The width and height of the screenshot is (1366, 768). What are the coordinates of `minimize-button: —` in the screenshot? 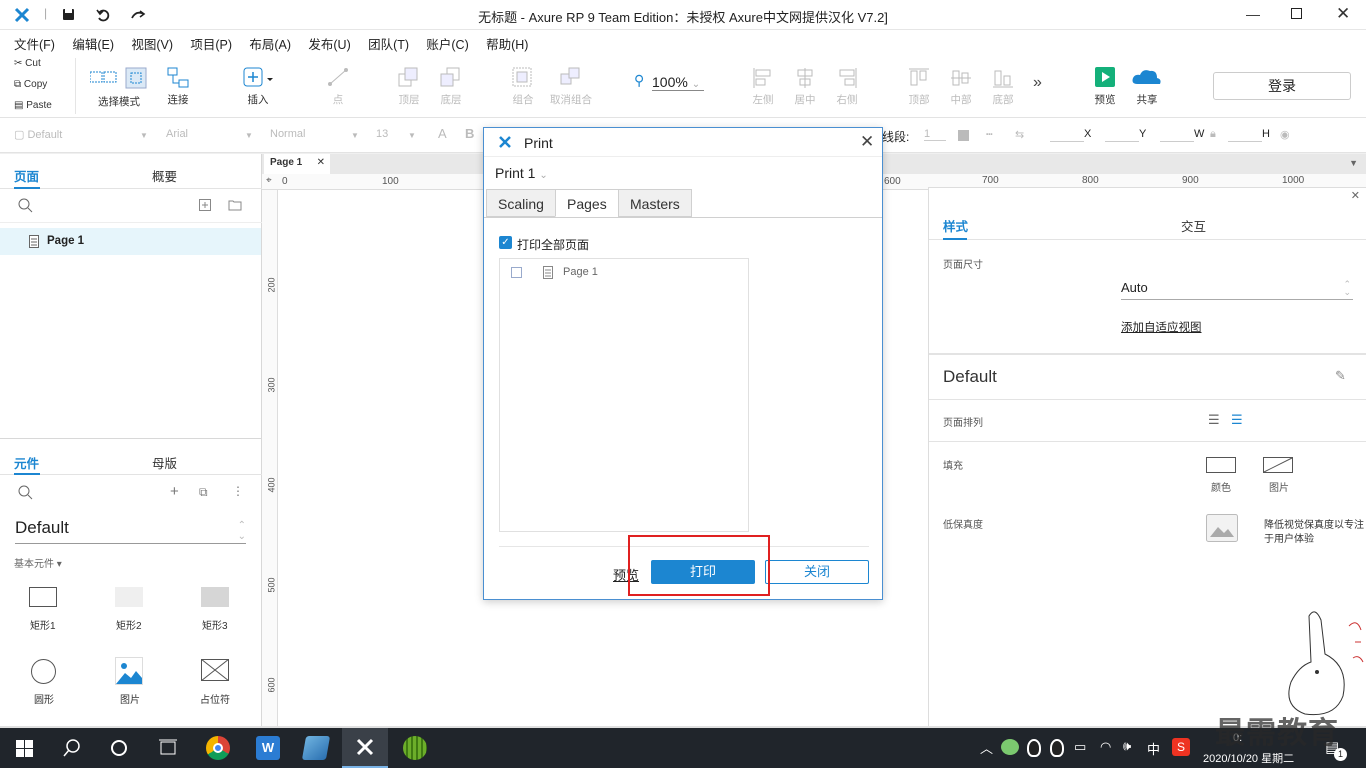 It's located at (1253, 14).